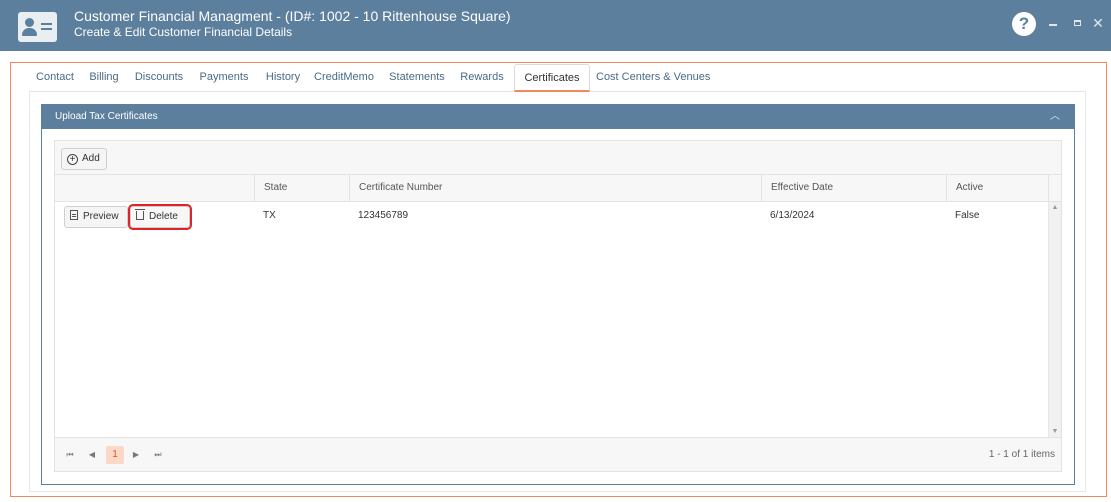 Image resolution: width=1111 pixels, height=502 pixels. Describe the element at coordinates (653, 78) in the screenshot. I see `tab-cost-centers-venues: Cost Centers & Venues` at that location.